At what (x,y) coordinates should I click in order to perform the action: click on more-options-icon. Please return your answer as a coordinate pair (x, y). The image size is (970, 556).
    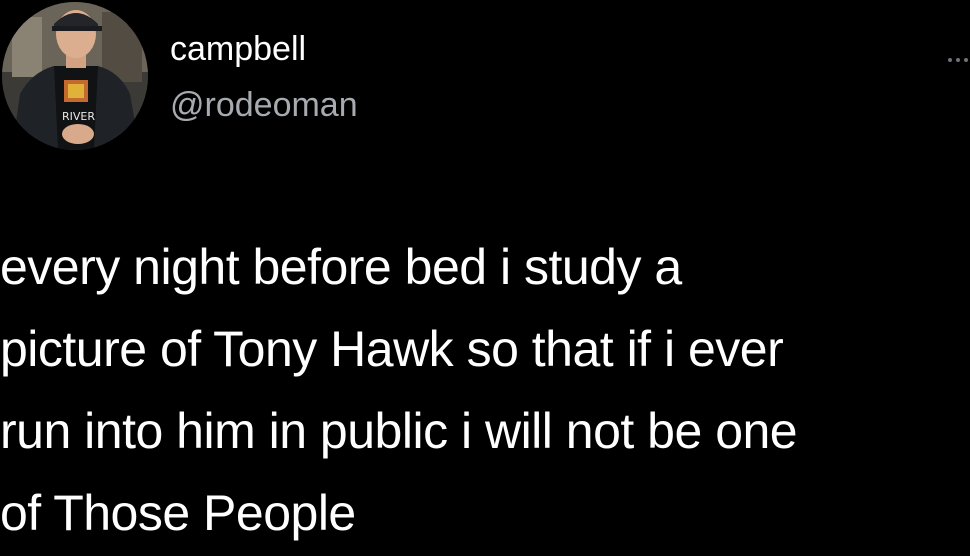
    Looking at the image, I should click on (958, 60).